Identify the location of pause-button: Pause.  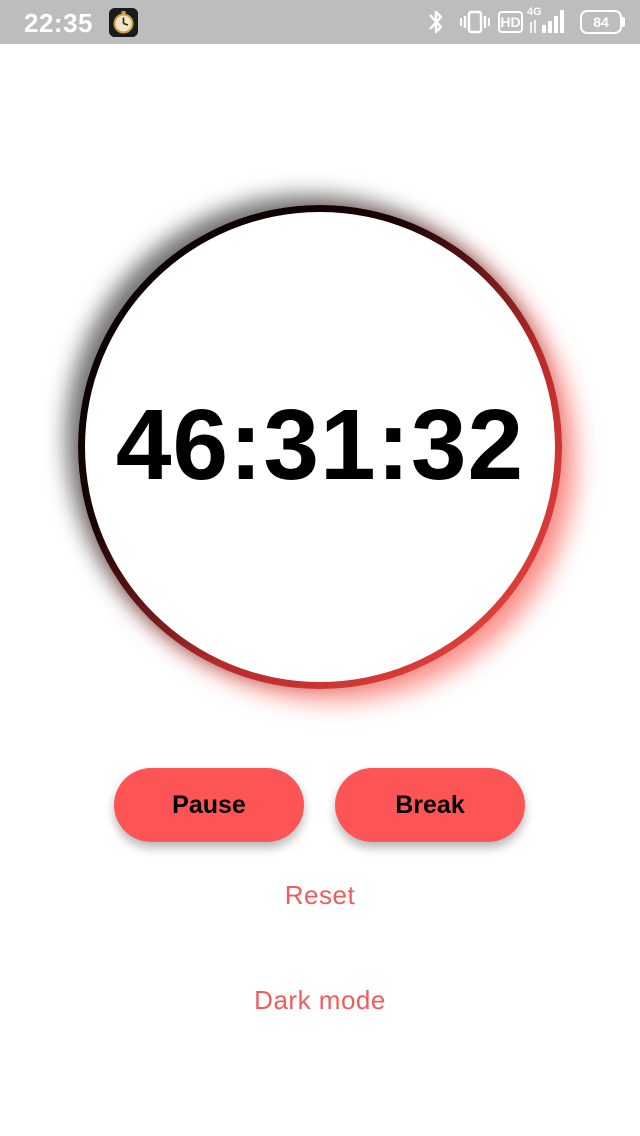
(209, 805).